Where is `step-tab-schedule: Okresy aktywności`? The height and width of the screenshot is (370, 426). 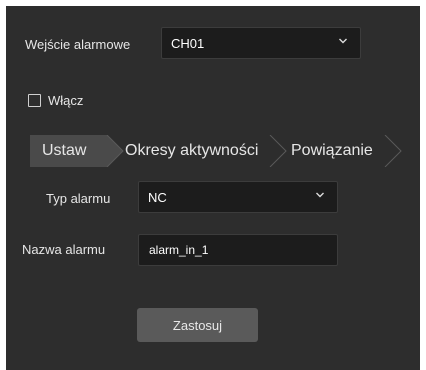 step-tab-schedule: Okresy aktywności is located at coordinates (191, 151).